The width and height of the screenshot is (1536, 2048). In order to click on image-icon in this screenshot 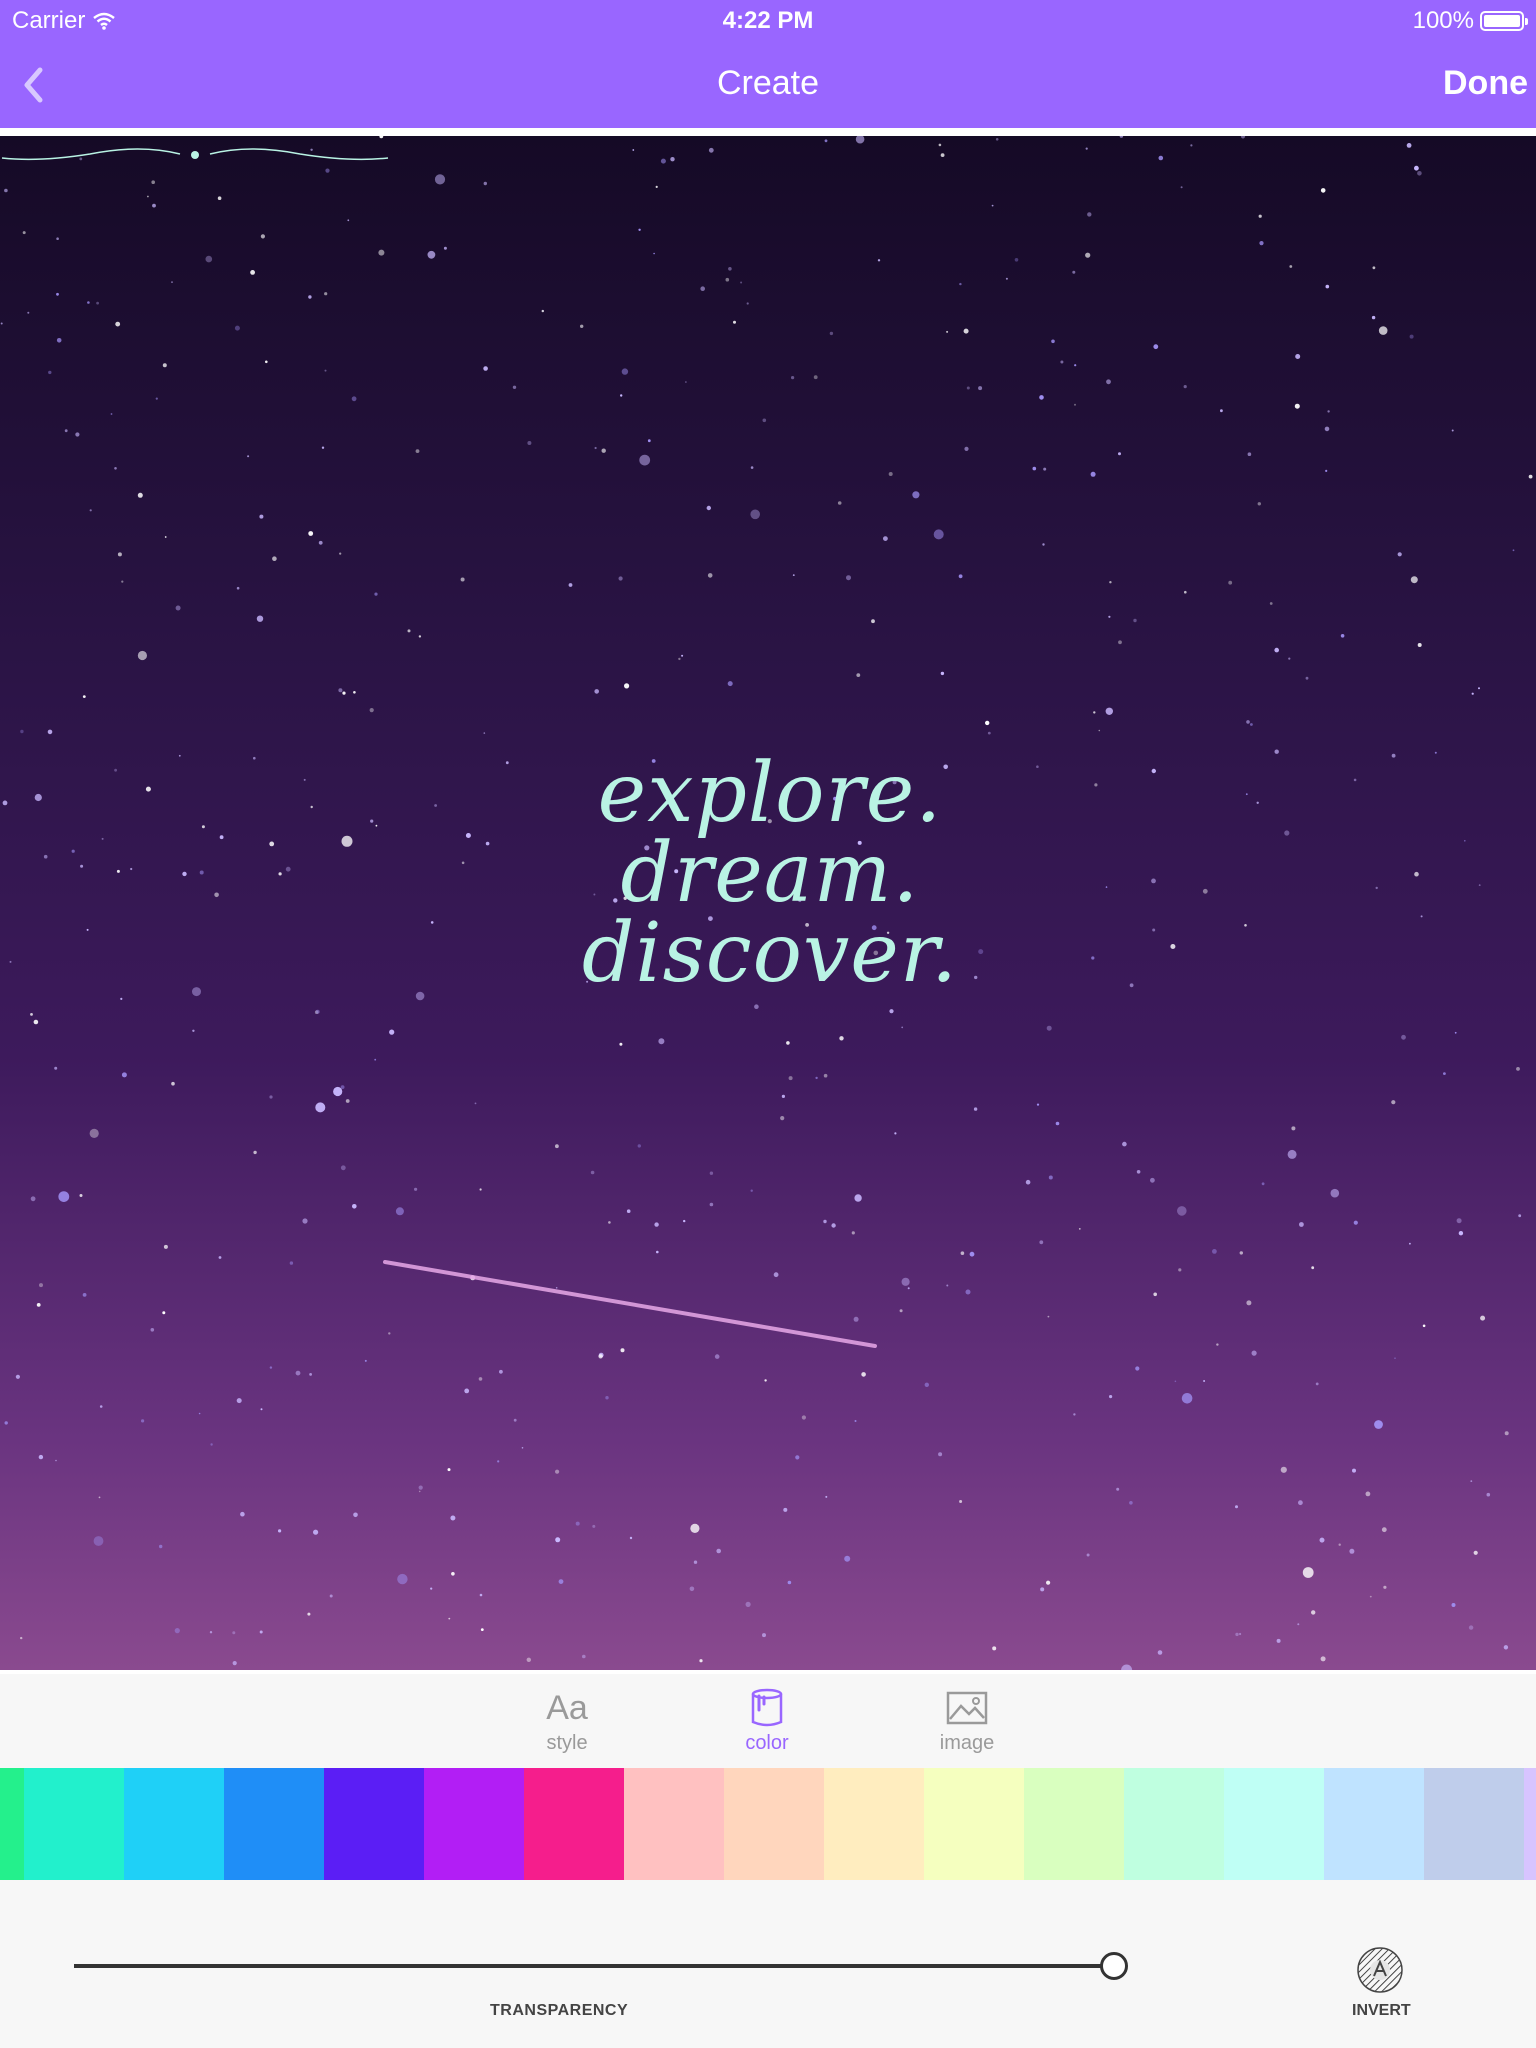, I will do `click(967, 1708)`.